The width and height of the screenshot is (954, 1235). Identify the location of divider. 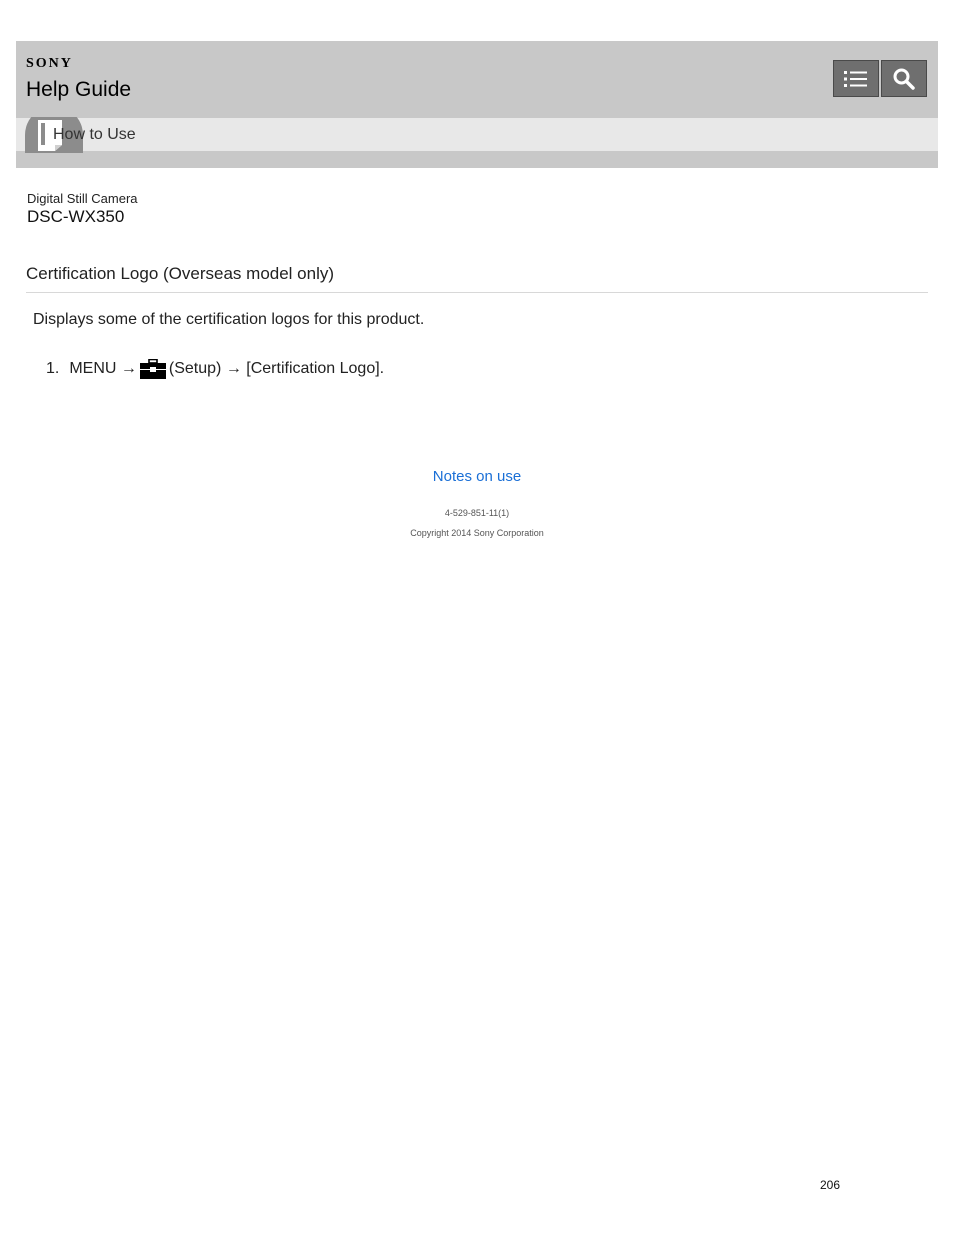
(477, 292).